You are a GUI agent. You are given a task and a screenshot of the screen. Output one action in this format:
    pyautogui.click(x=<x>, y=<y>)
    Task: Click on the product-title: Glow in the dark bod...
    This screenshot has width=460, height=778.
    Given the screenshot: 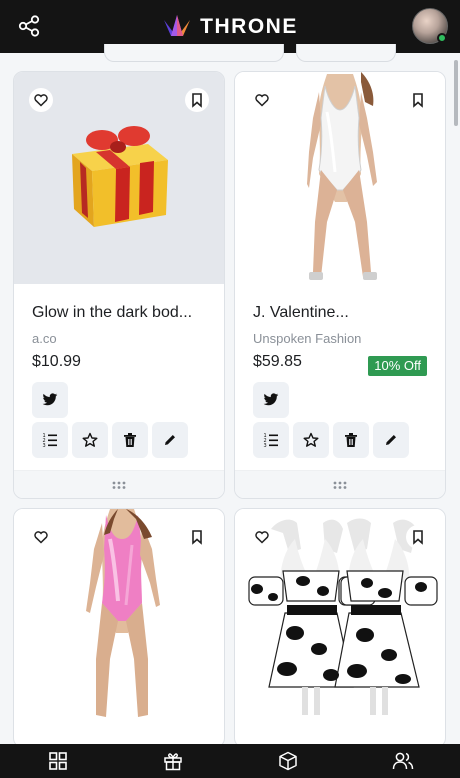 What is the action you would take?
    pyautogui.click(x=112, y=313)
    